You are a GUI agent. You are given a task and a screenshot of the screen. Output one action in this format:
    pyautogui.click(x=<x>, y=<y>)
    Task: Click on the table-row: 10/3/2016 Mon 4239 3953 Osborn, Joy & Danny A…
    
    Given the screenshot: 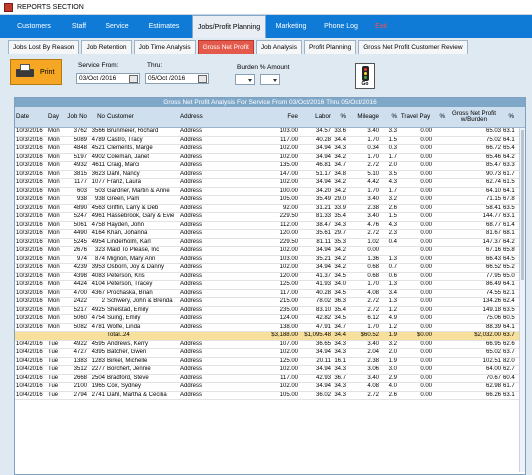 What is the action you would take?
    pyautogui.click(x=270, y=268)
    